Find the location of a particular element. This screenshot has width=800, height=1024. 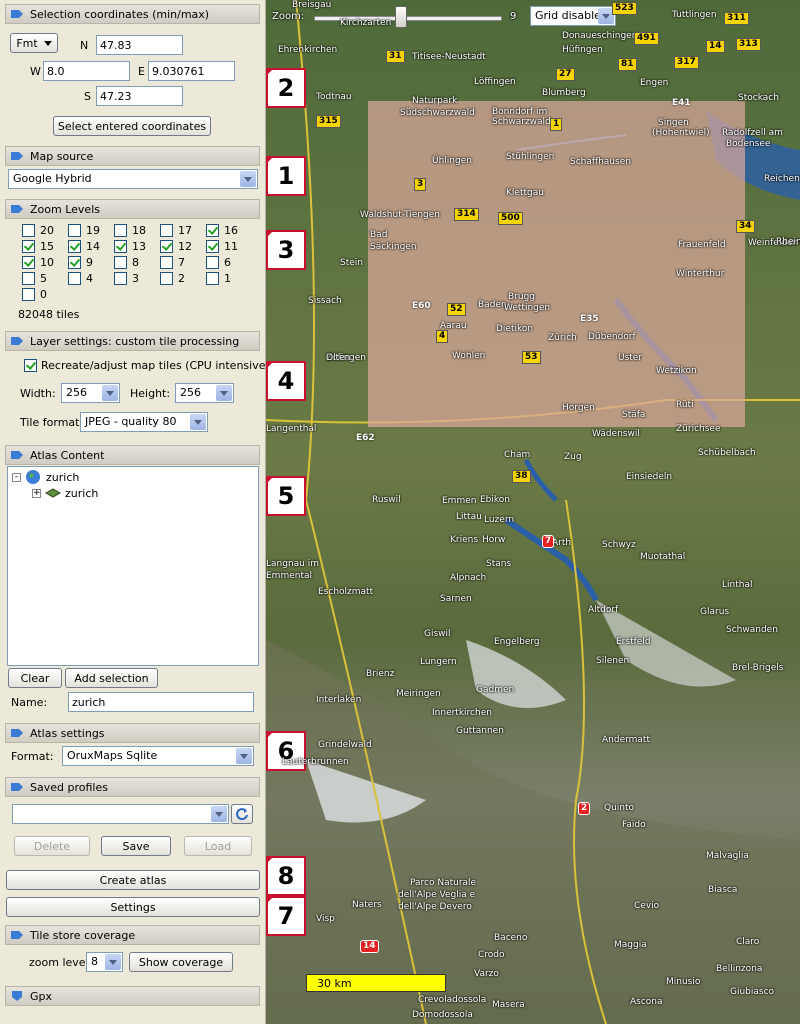

zoom-slider-handle is located at coordinates (401, 17).